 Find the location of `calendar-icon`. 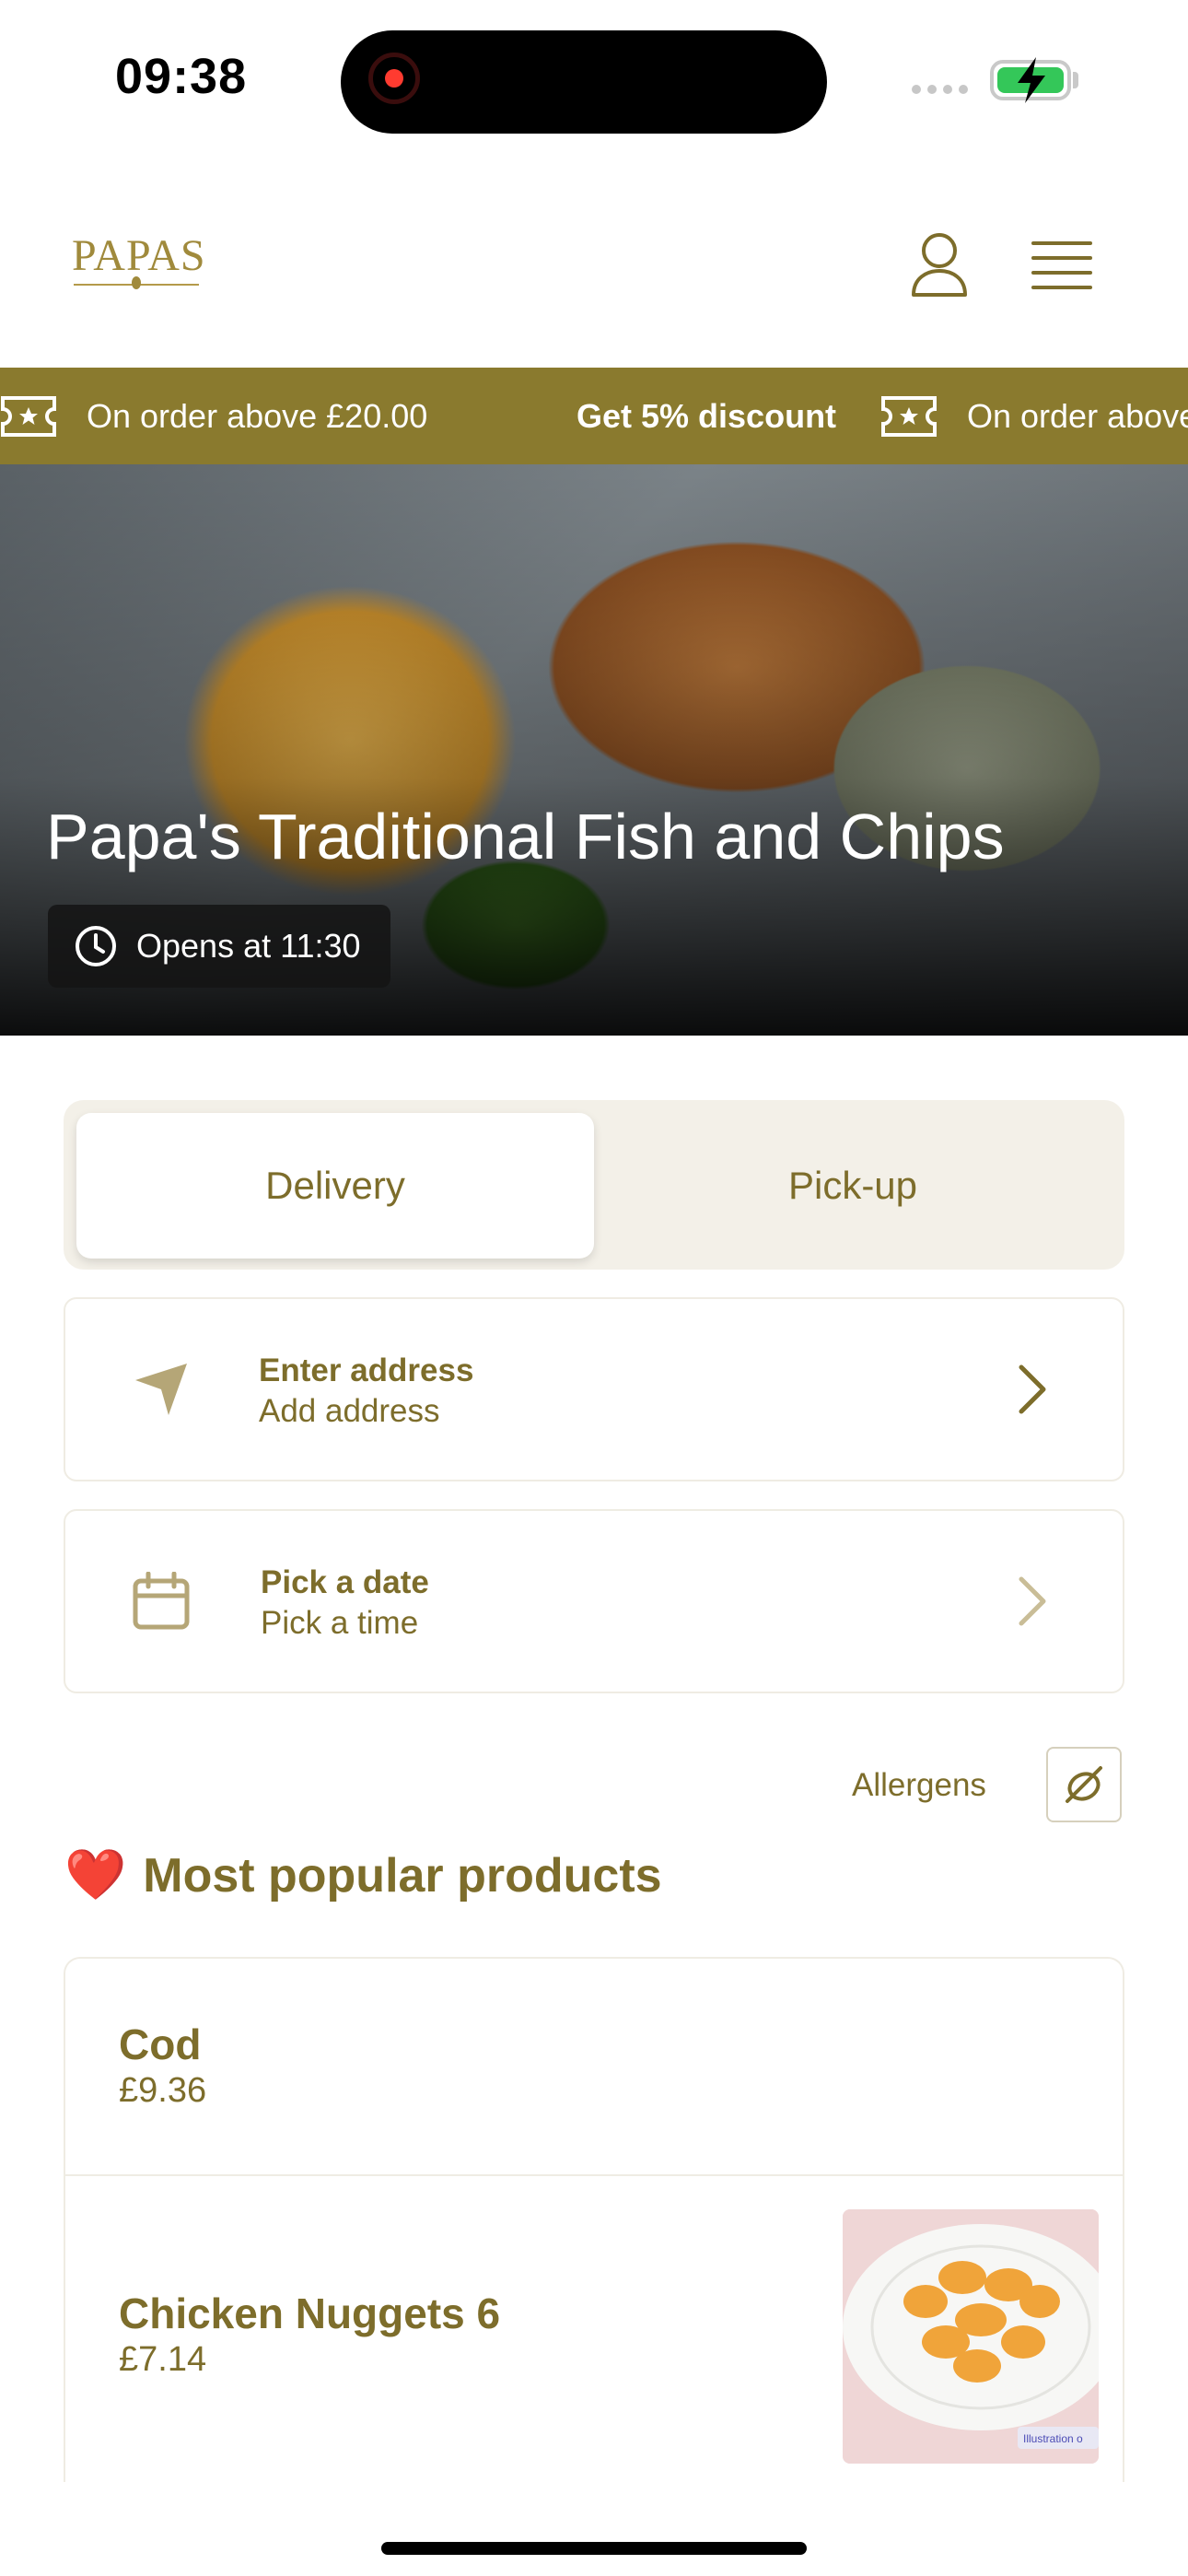

calendar-icon is located at coordinates (161, 1601).